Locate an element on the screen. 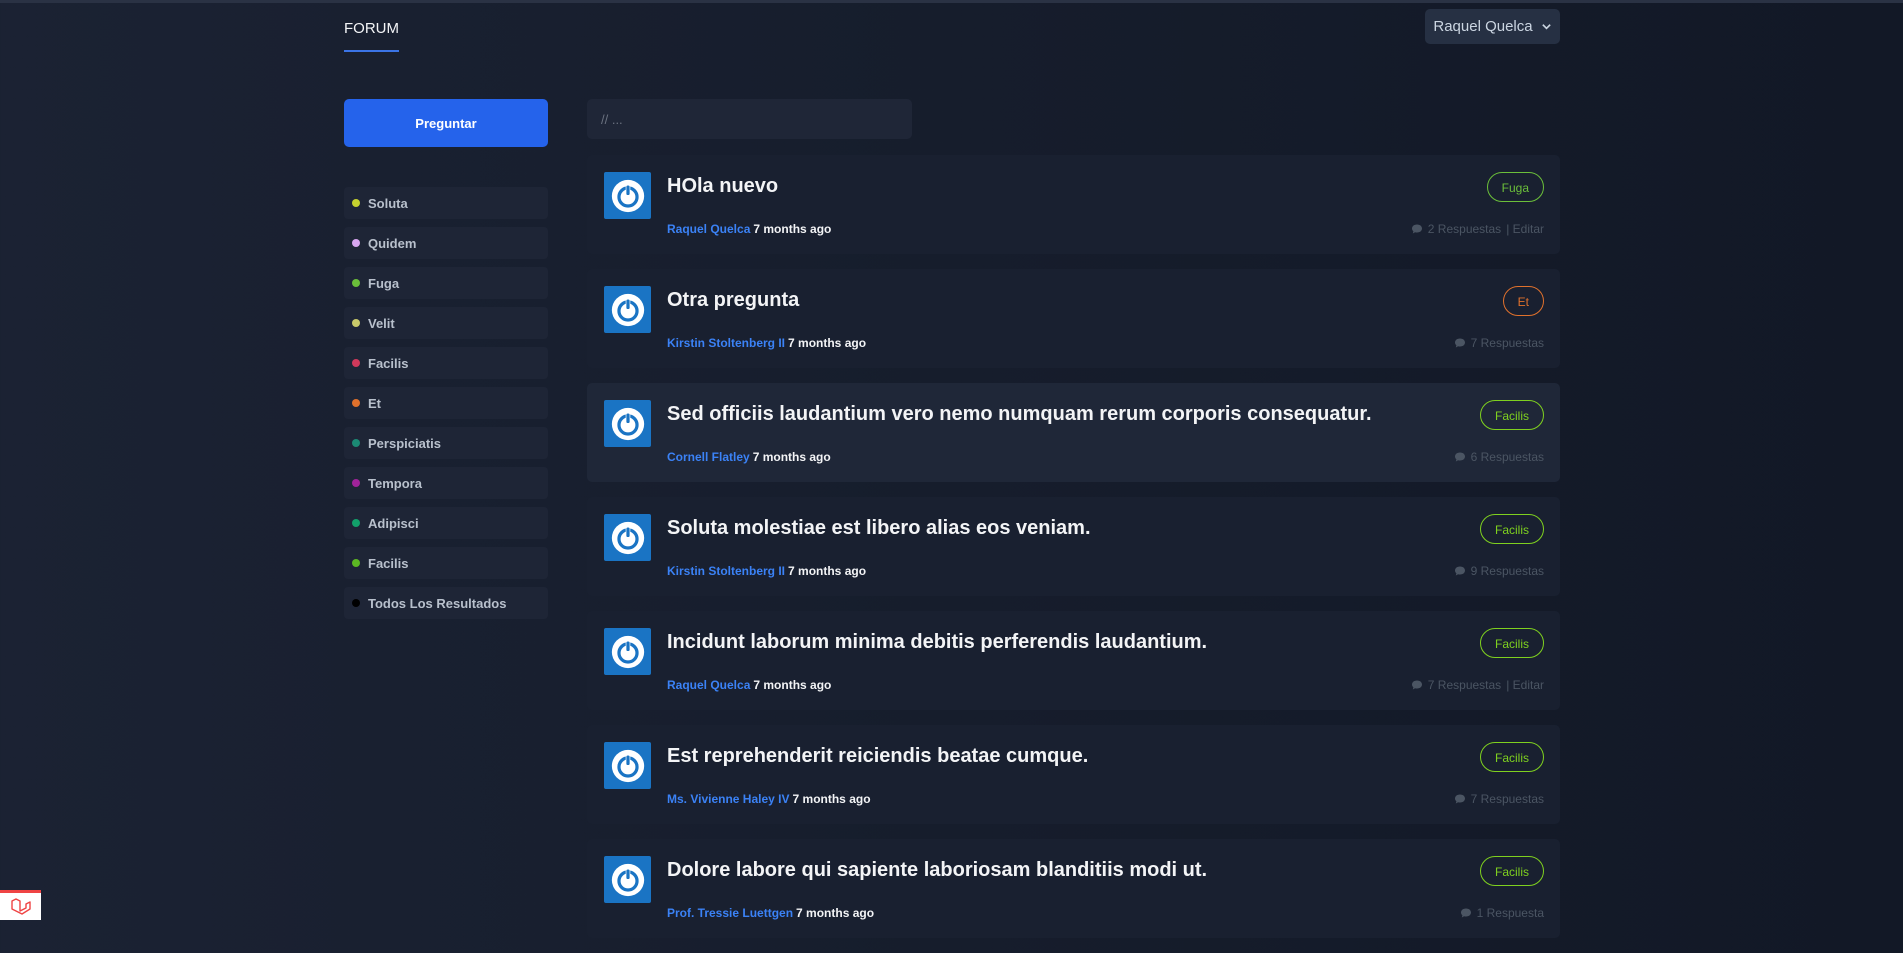 The height and width of the screenshot is (953, 1903). category-item: Todos Los Resultados is located at coordinates (446, 603).